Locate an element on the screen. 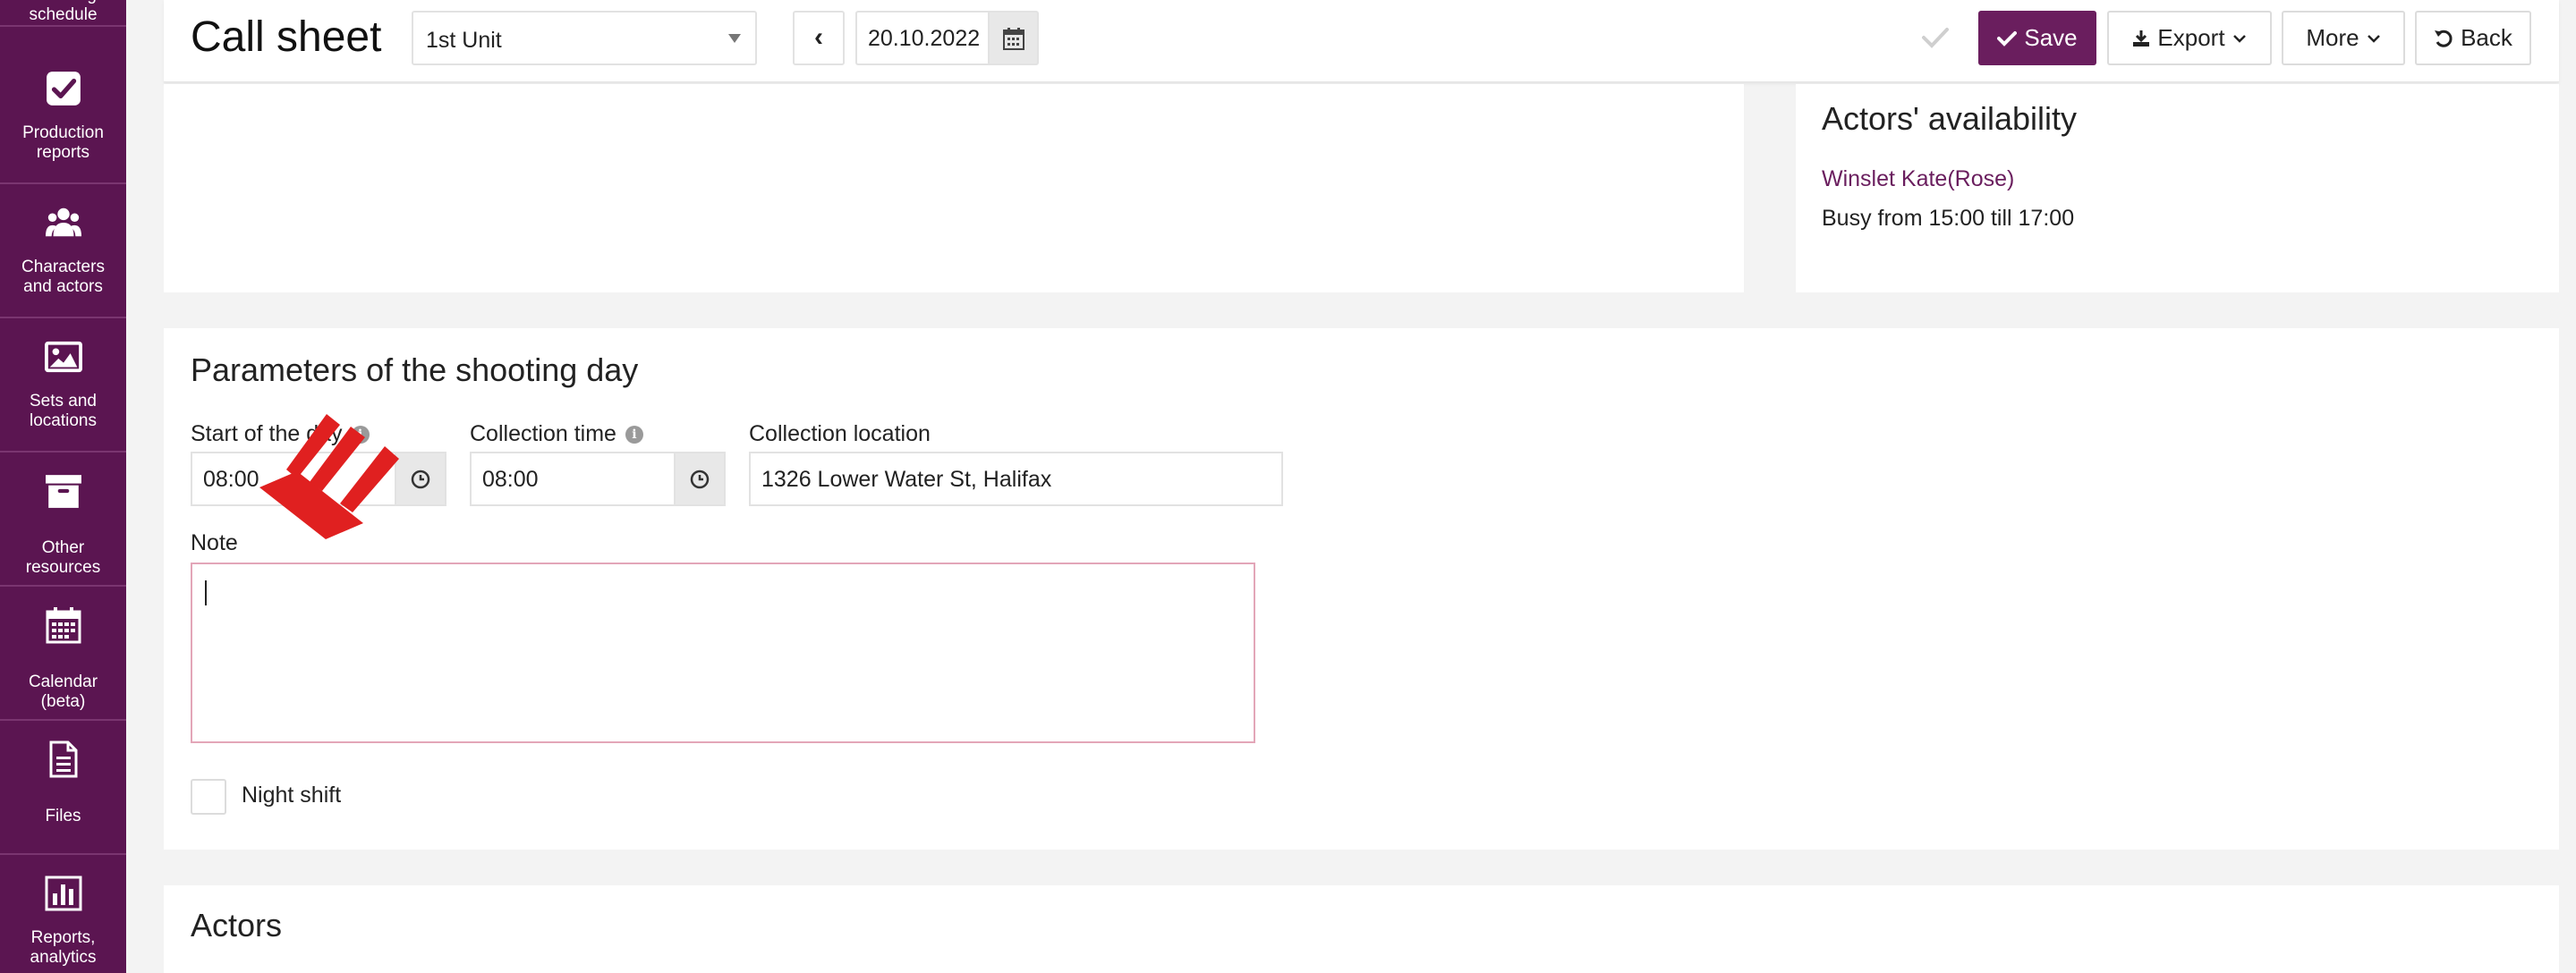  note-label-text: Note is located at coordinates (214, 542).